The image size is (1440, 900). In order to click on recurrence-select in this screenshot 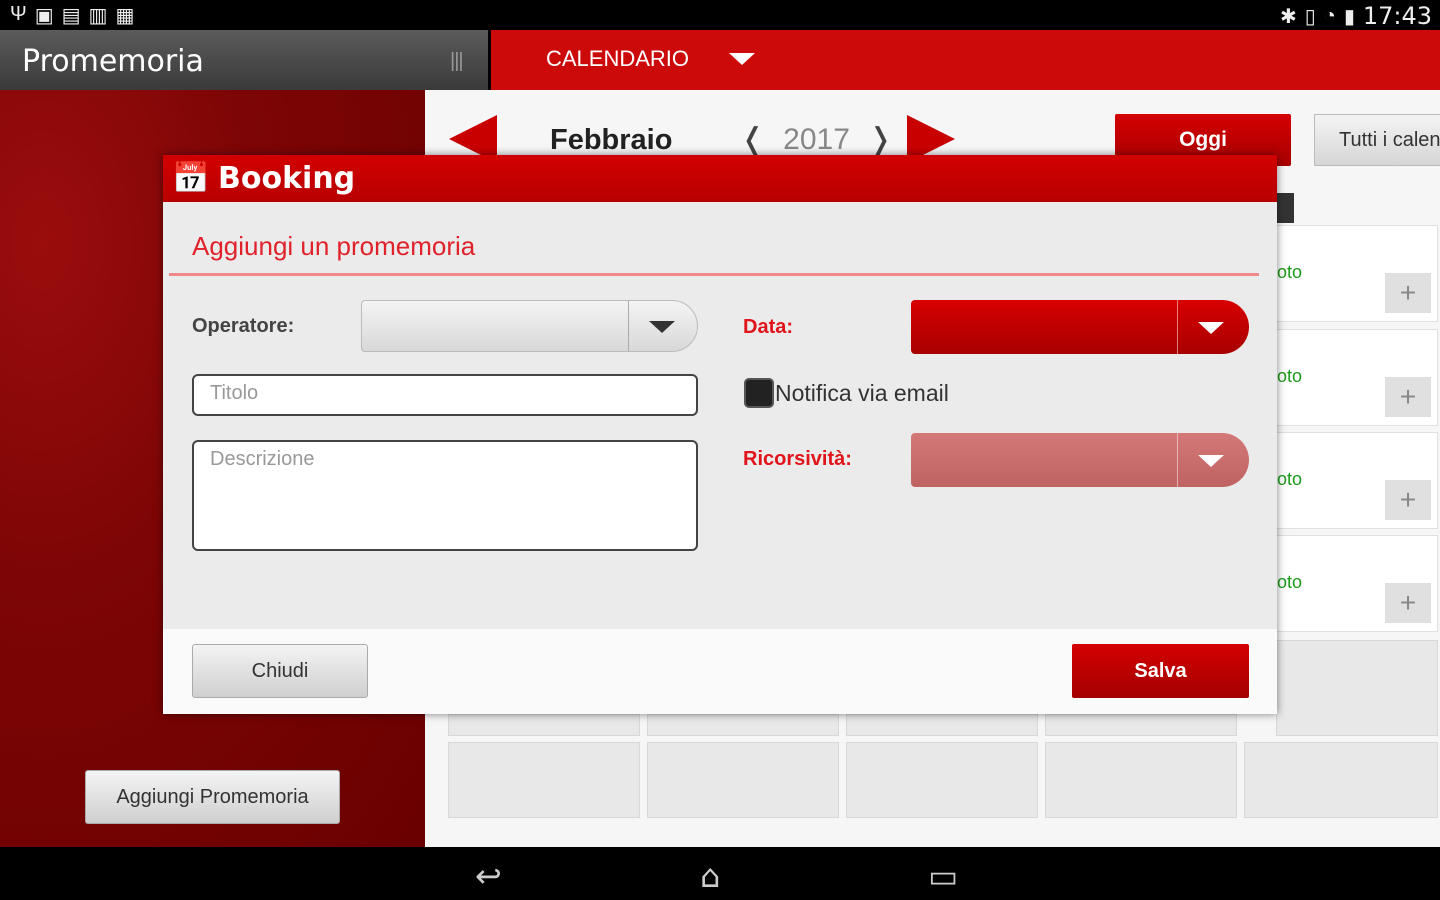, I will do `click(1080, 460)`.